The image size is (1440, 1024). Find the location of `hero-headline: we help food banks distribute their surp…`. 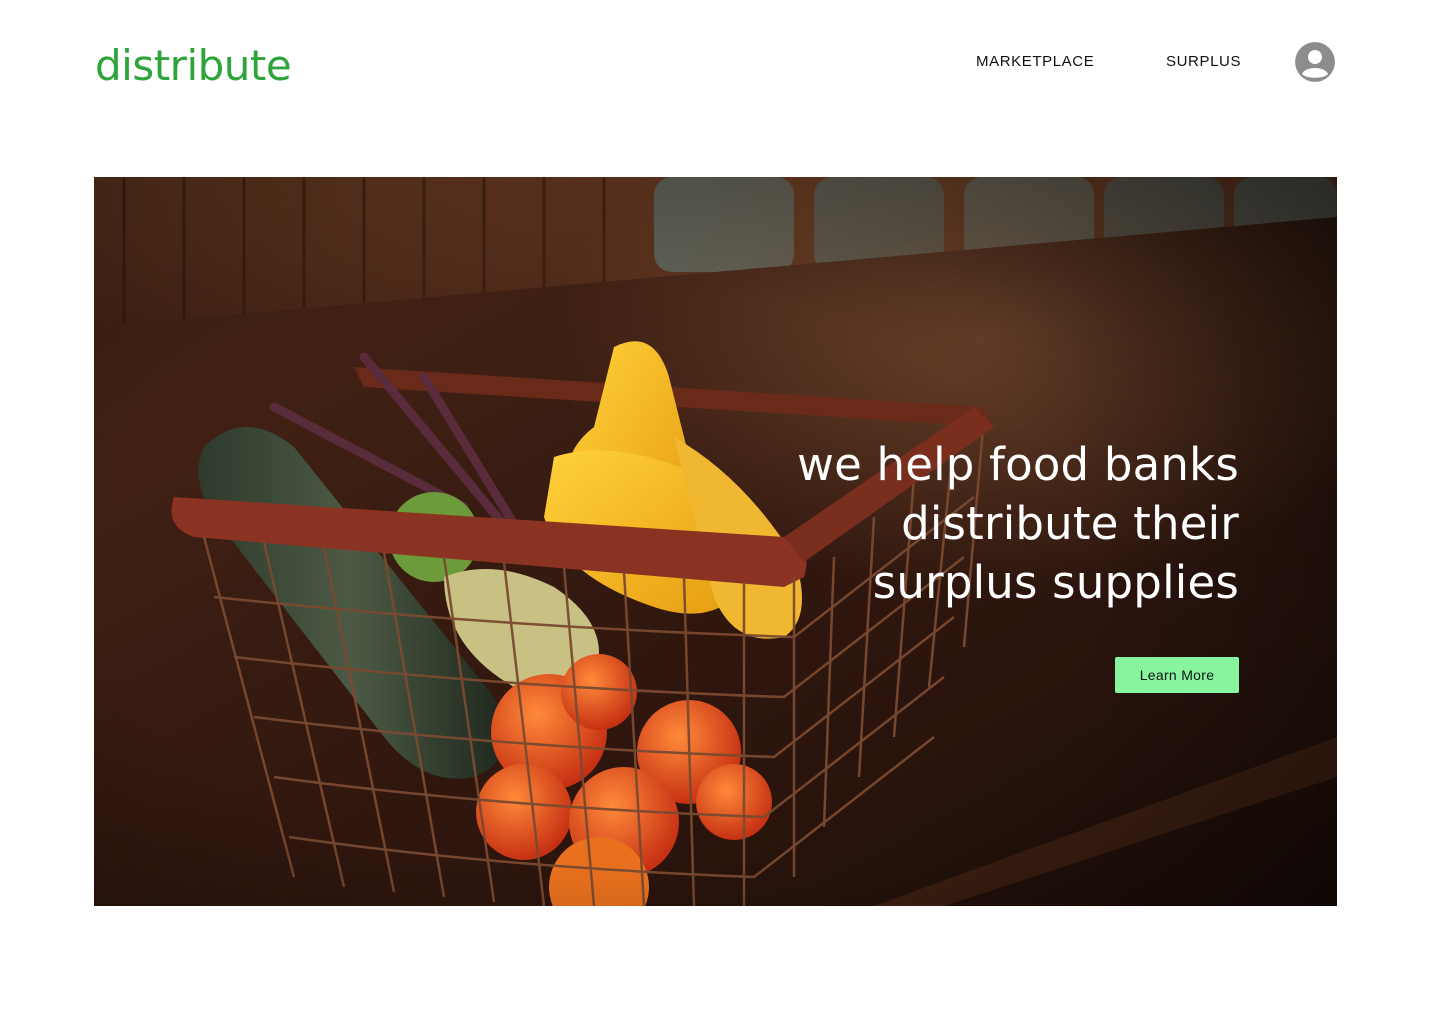

hero-headline: we help food banks distribute their surp… is located at coordinates (979, 523).